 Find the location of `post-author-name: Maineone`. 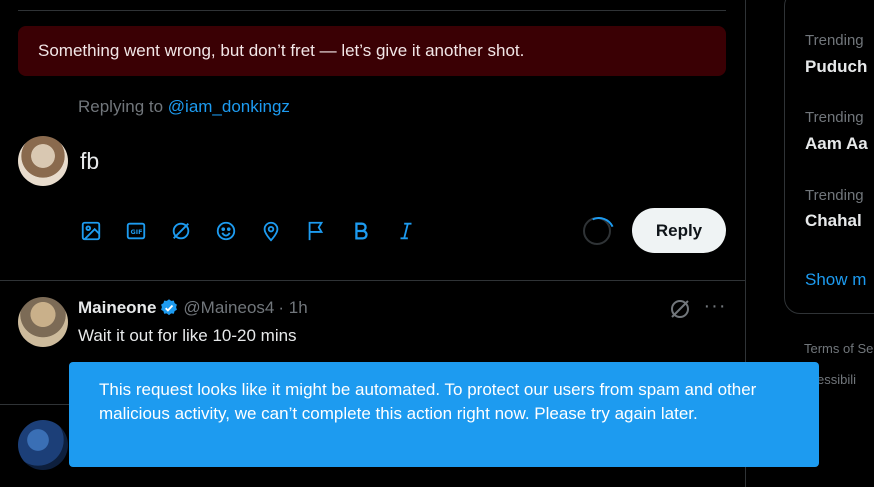

post-author-name: Maineone is located at coordinates (117, 308).